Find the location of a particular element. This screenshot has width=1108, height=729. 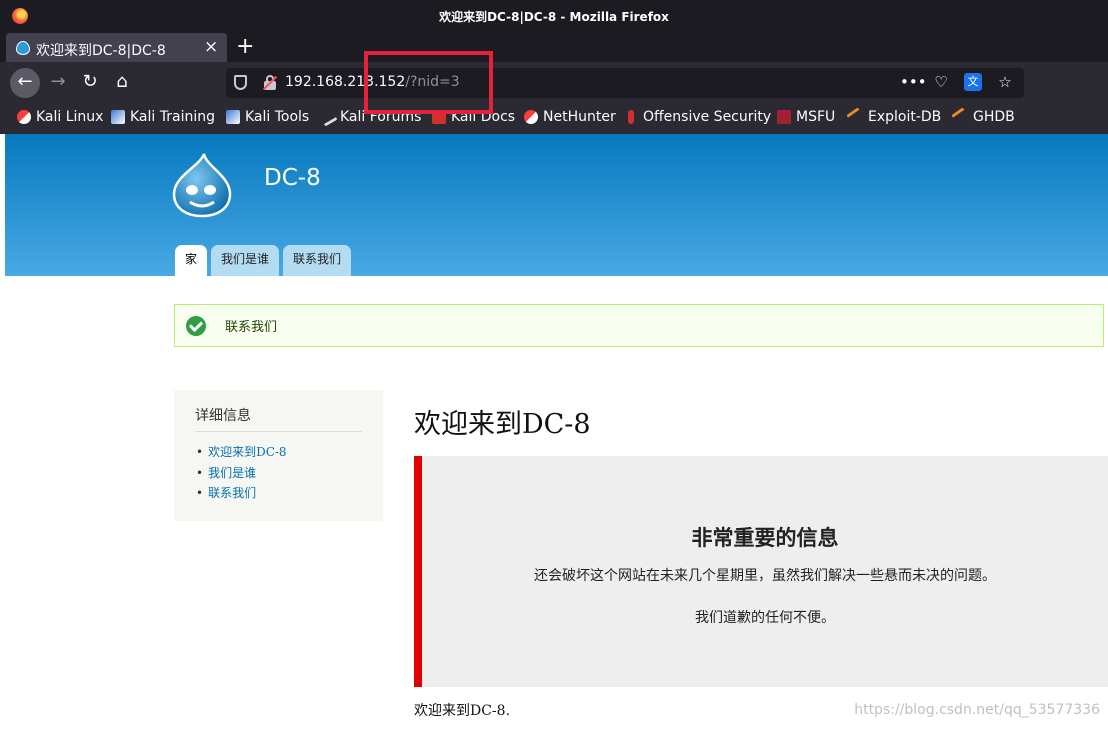

new-tab-button: + is located at coordinates (245, 46).